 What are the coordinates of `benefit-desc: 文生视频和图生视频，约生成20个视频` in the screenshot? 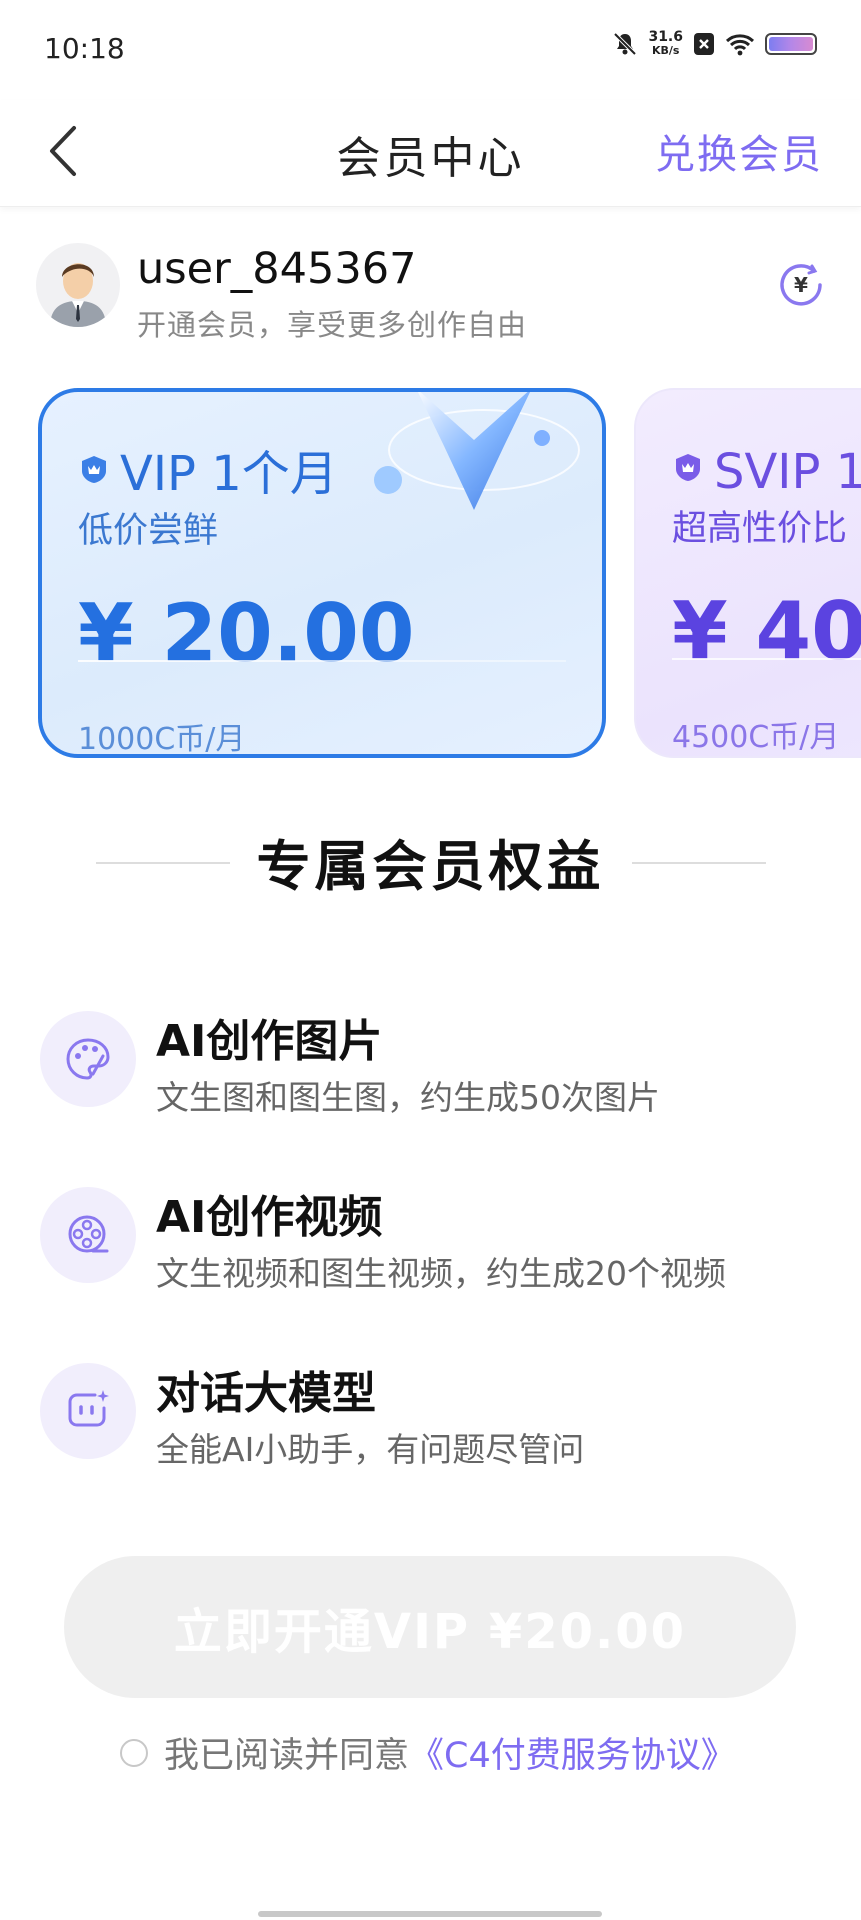 It's located at (441, 1273).